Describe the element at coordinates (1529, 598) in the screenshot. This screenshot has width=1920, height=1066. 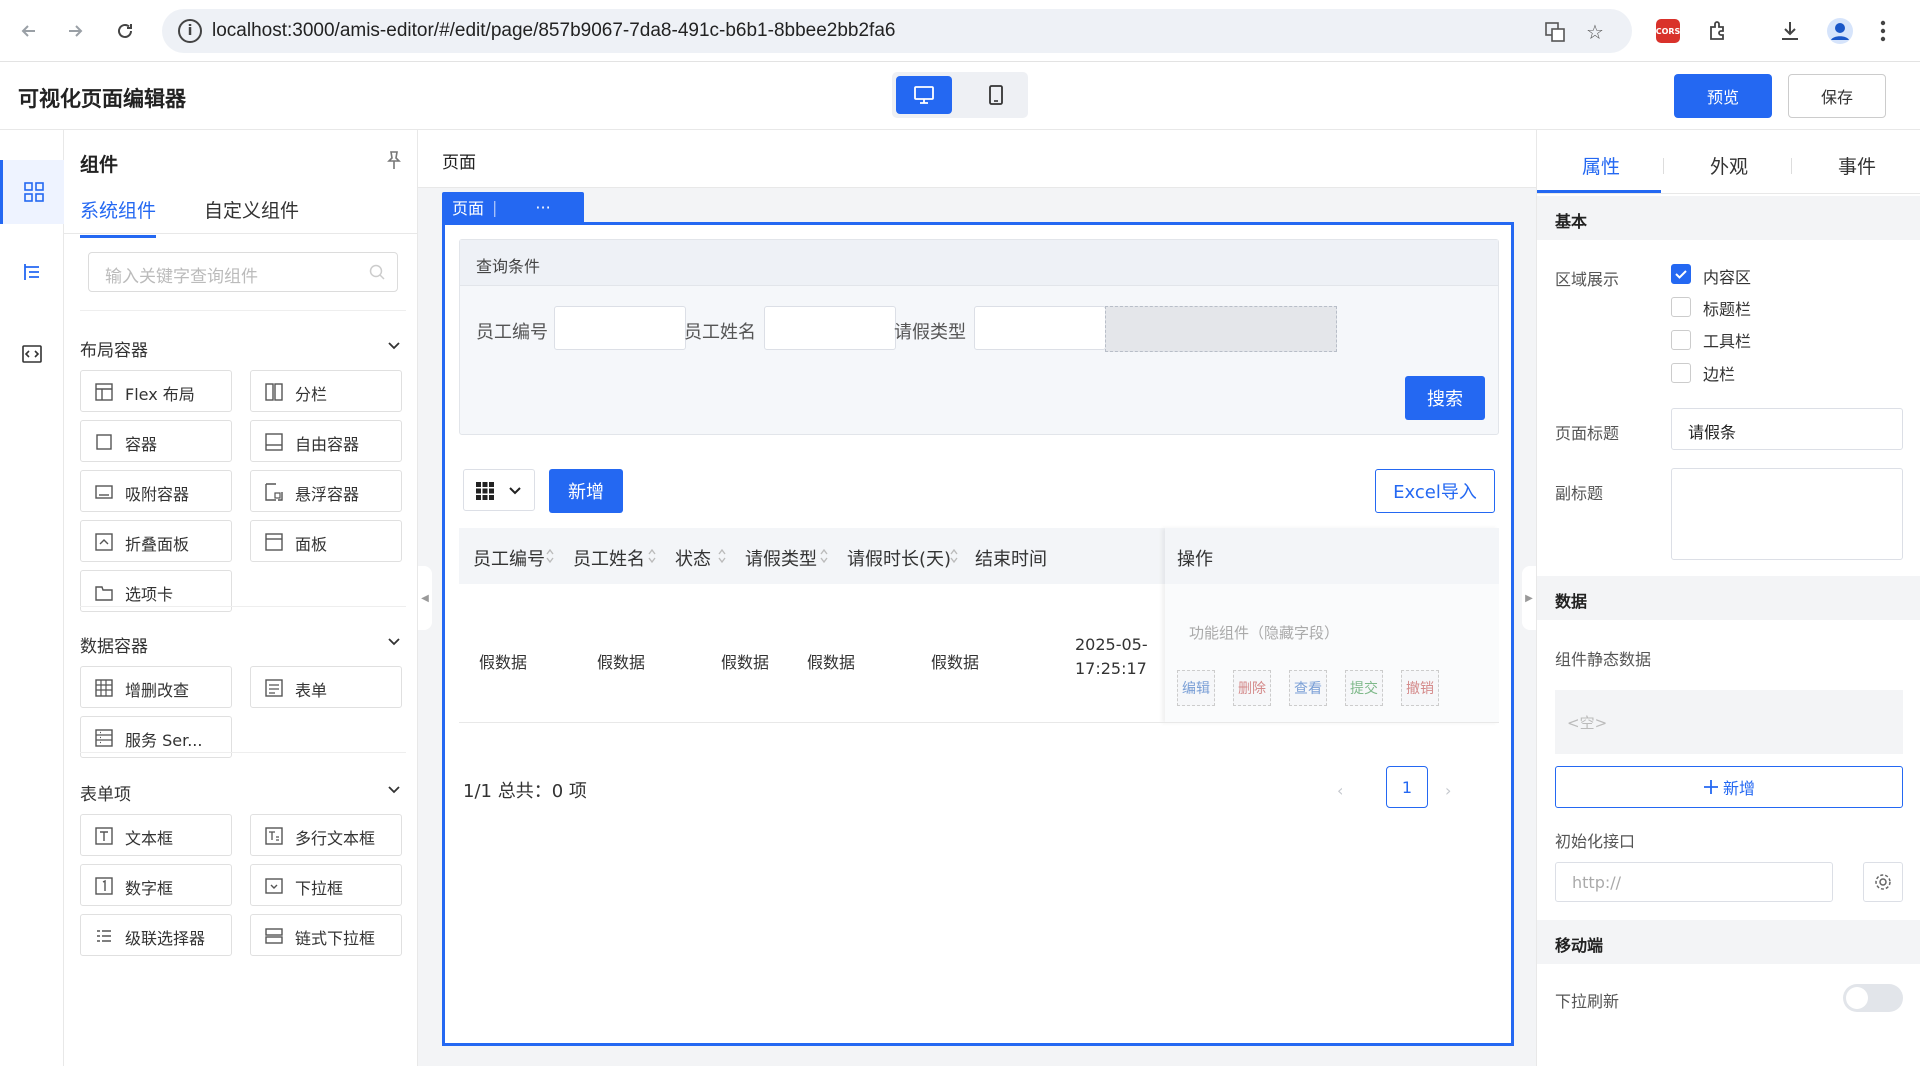
I see `collapse-right-panel-icon: ▶` at that location.